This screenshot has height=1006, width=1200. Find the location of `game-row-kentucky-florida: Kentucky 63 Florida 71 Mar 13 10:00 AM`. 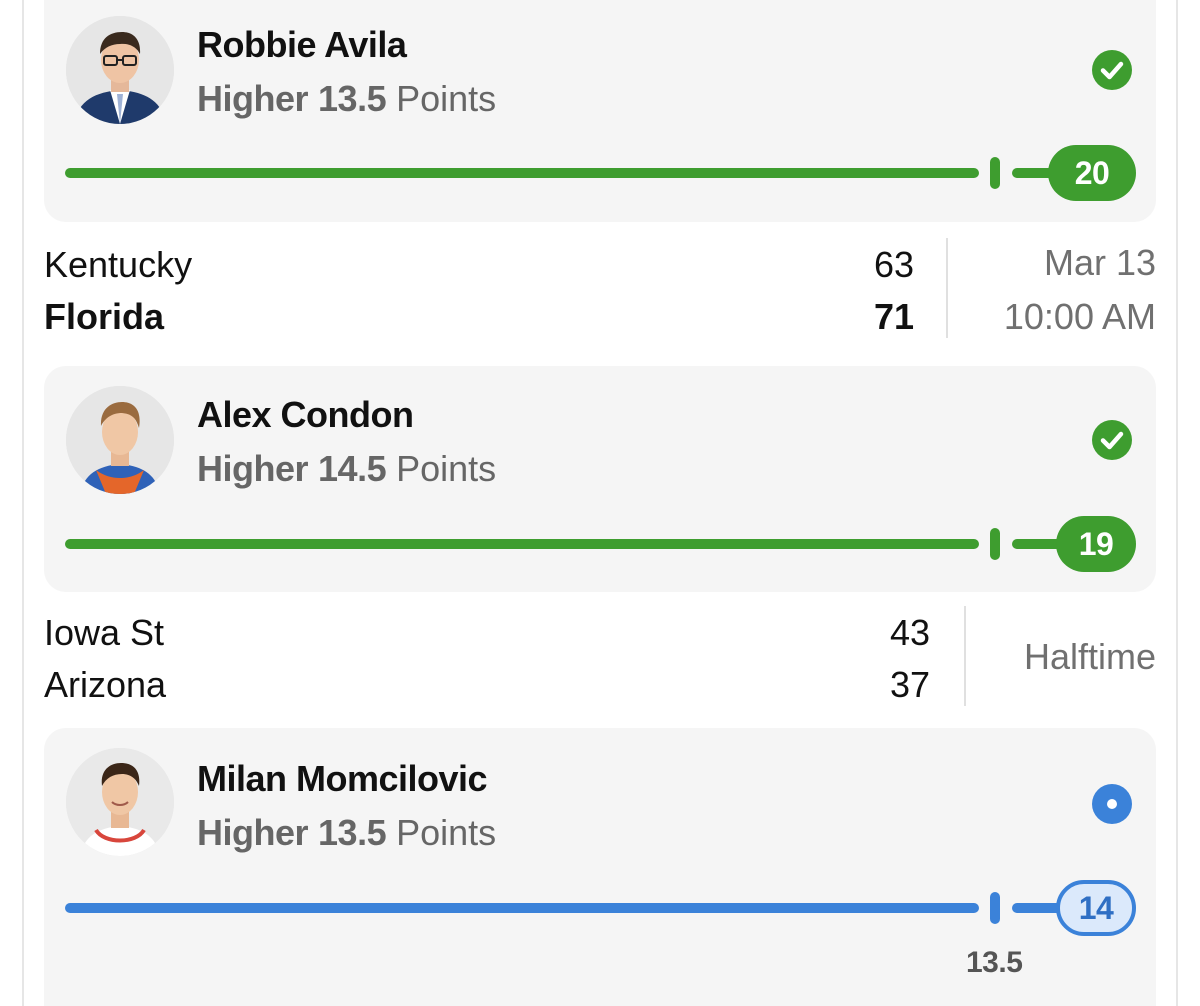

game-row-kentucky-florida: Kentucky 63 Florida 71 Mar 13 10:00 AM is located at coordinates (600, 288).